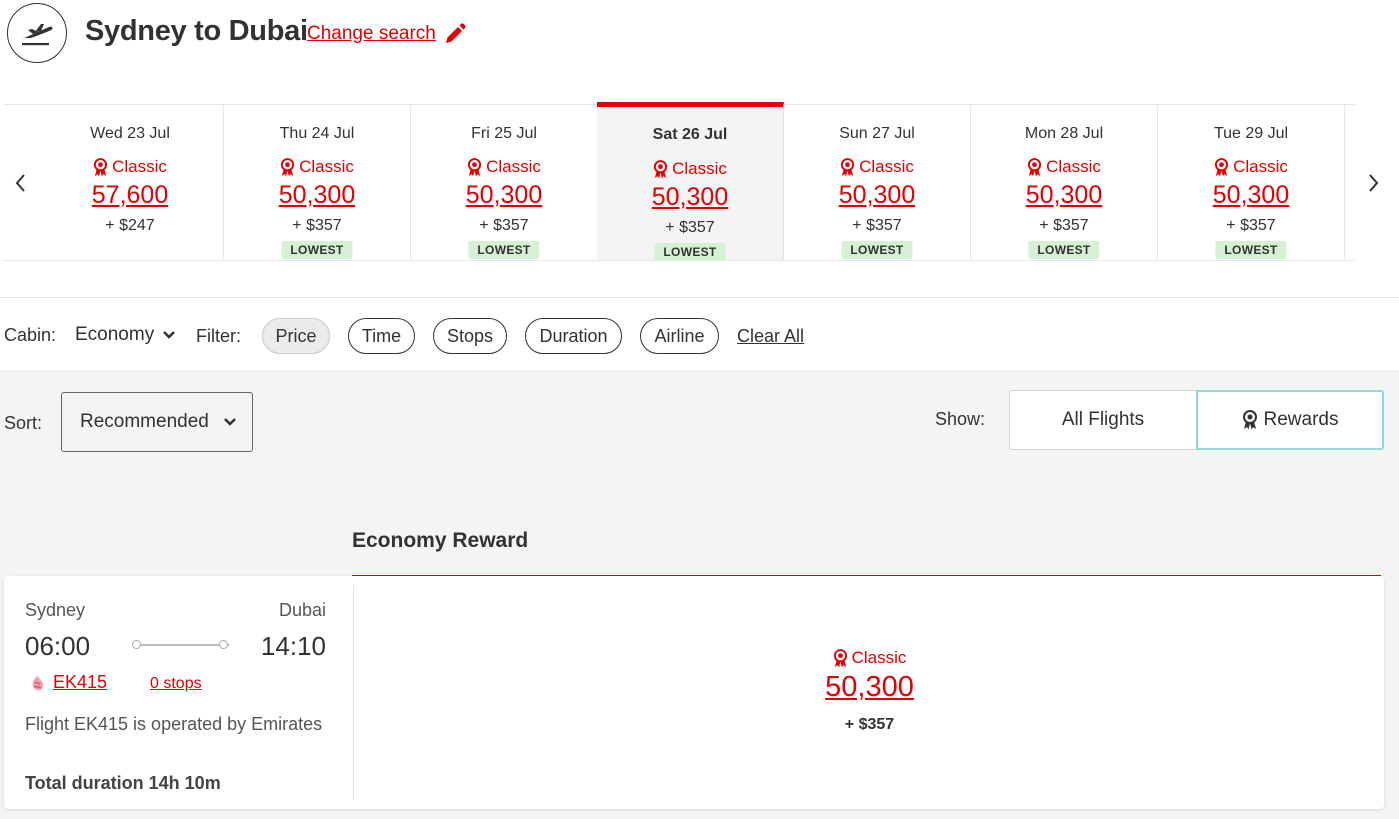  I want to click on date-option: Sun 27 Jul Classic 50,300 + $357 LOWEST, so click(877, 182).